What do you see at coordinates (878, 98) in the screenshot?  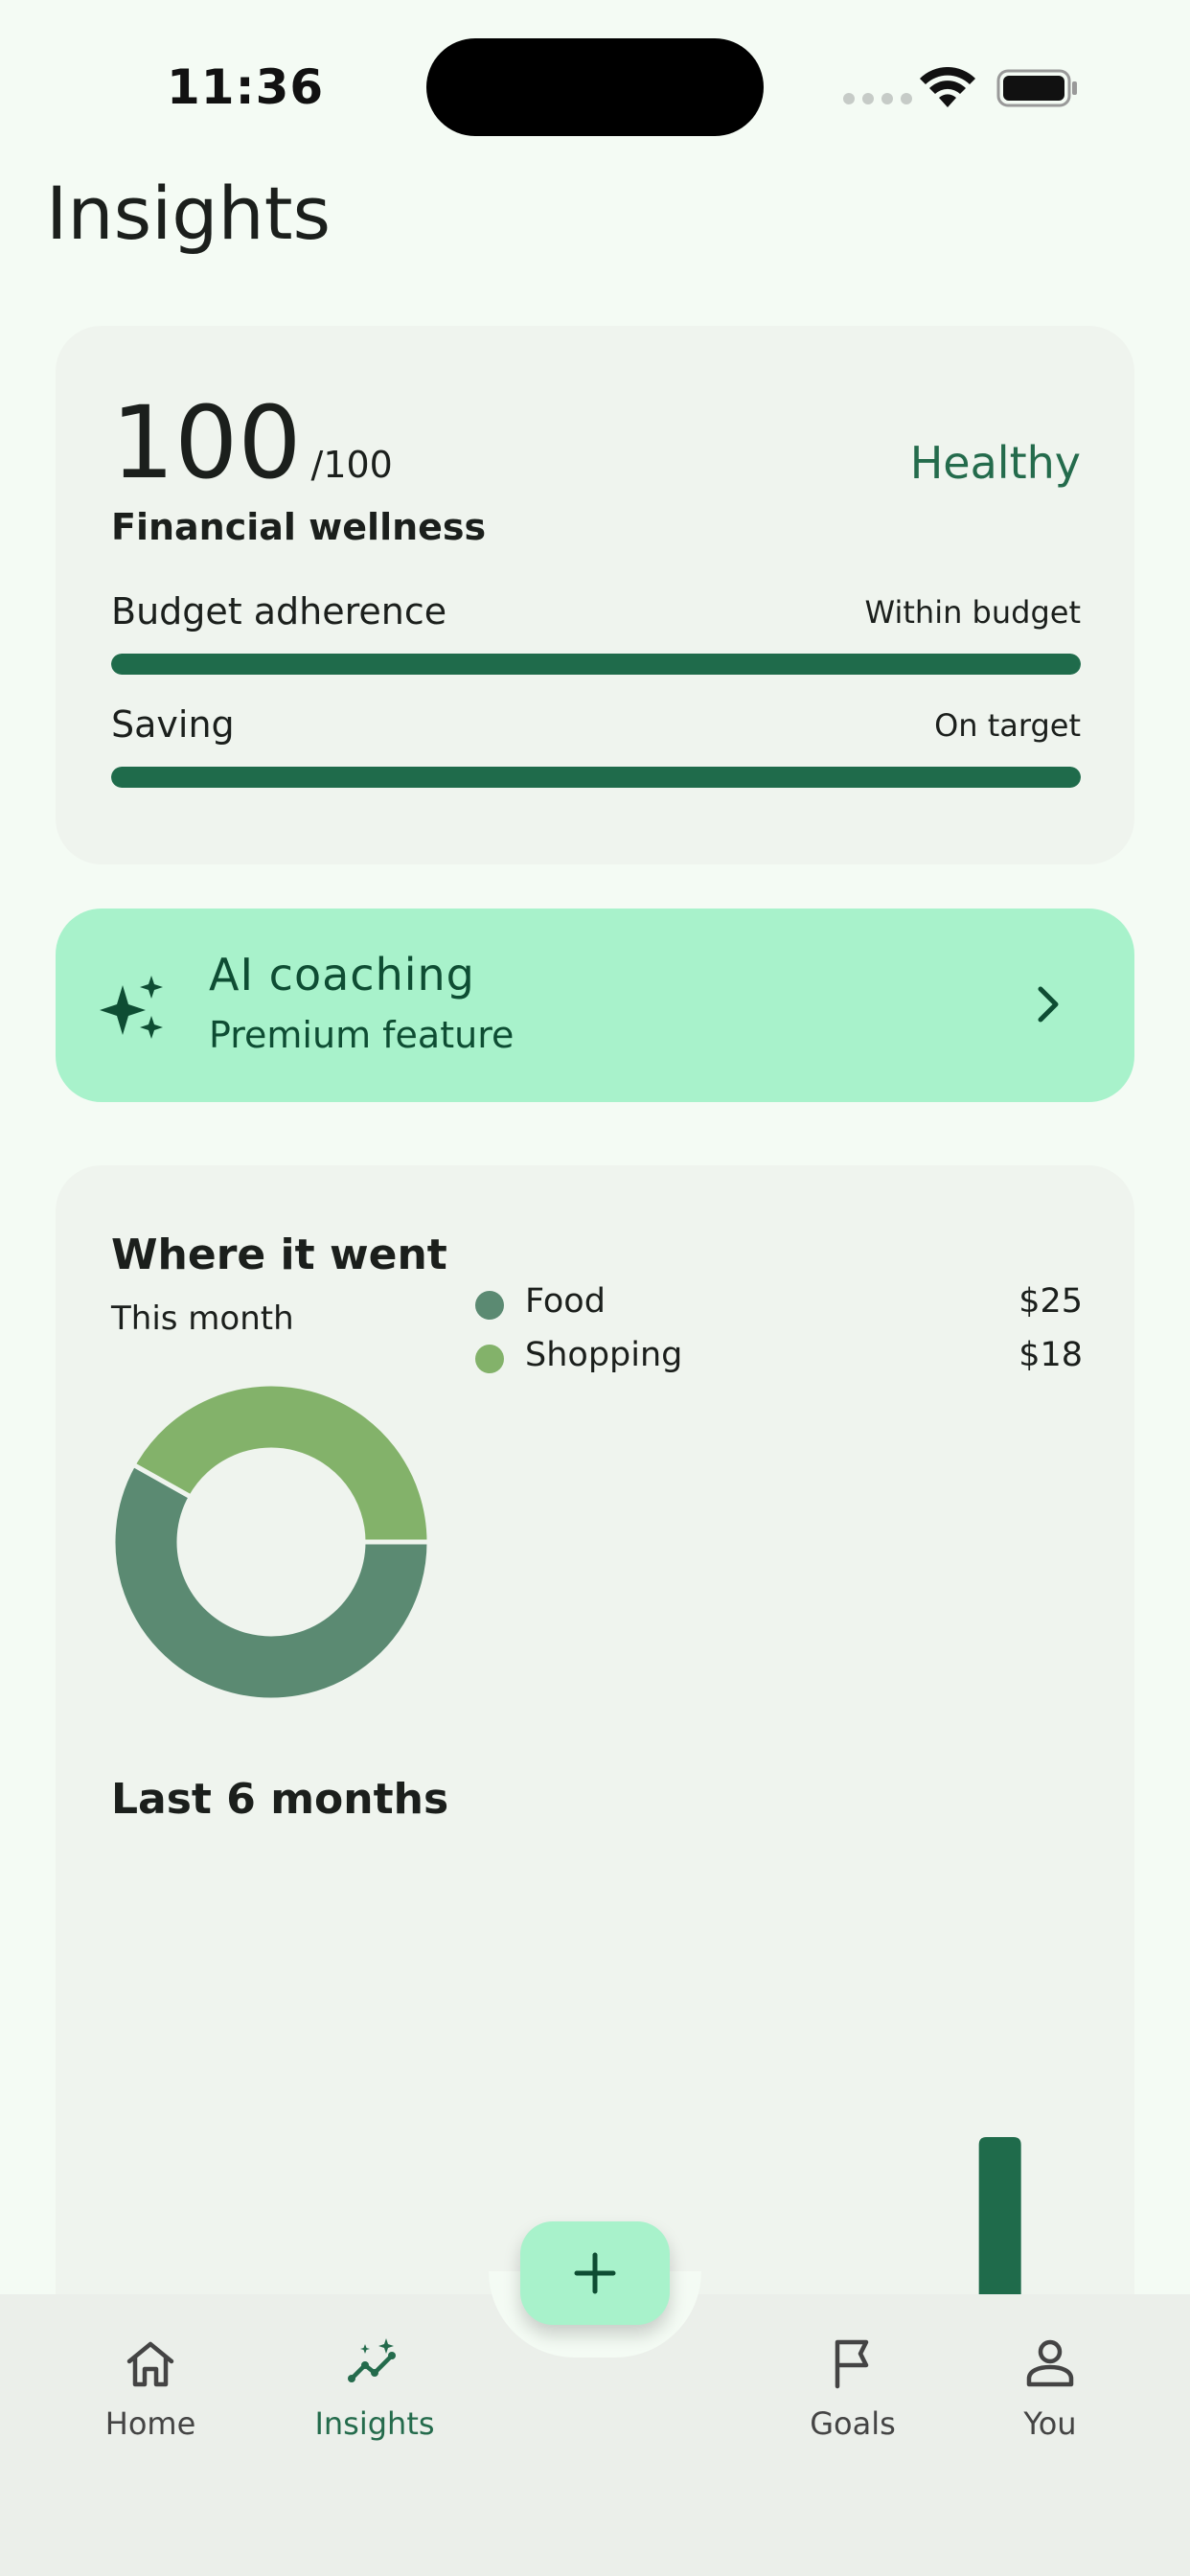 I see `signal-icon` at bounding box center [878, 98].